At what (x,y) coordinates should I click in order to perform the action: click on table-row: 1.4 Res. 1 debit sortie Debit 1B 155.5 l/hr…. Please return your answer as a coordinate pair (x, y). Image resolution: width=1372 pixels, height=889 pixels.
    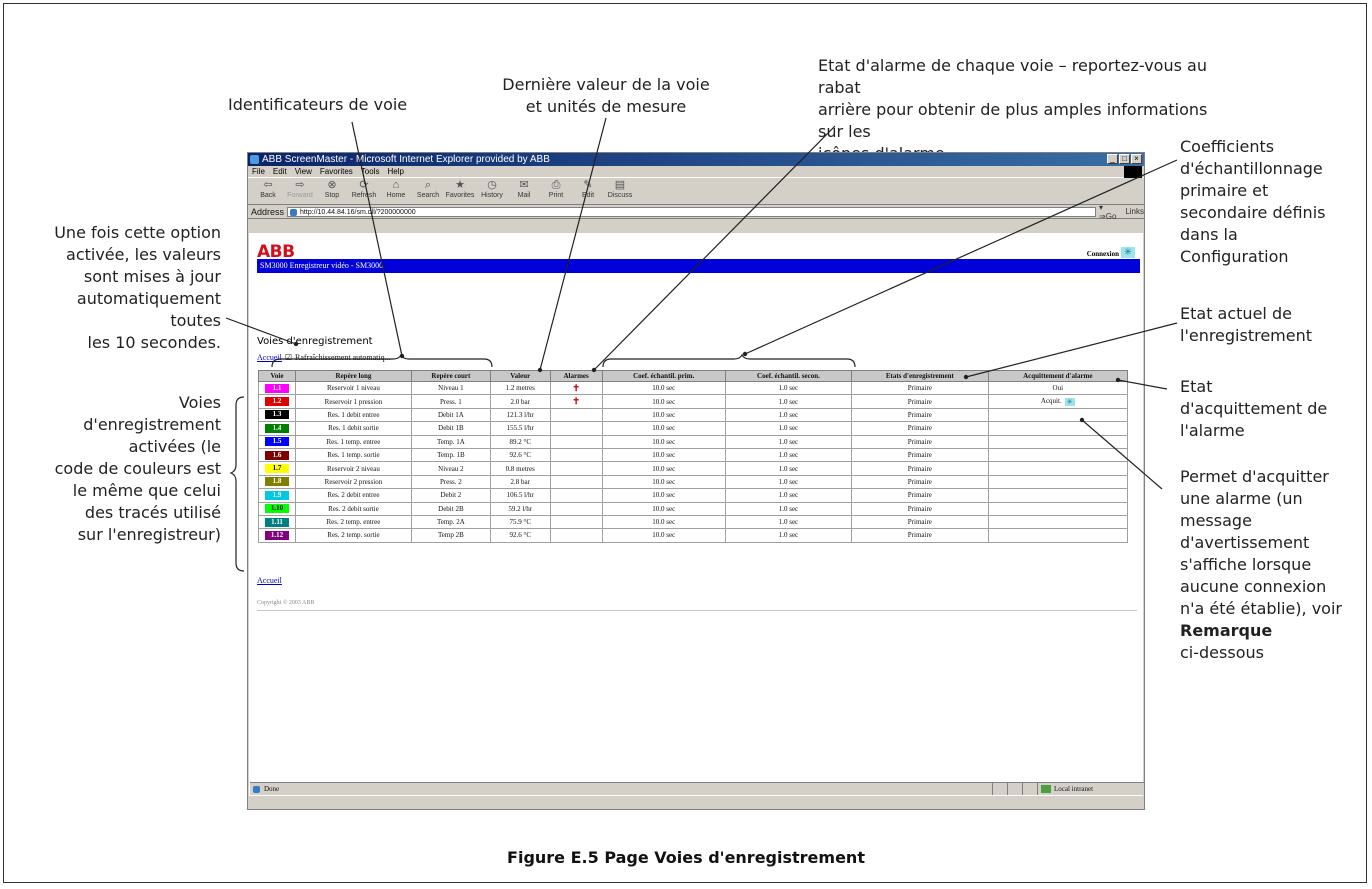
    Looking at the image, I should click on (693, 428).